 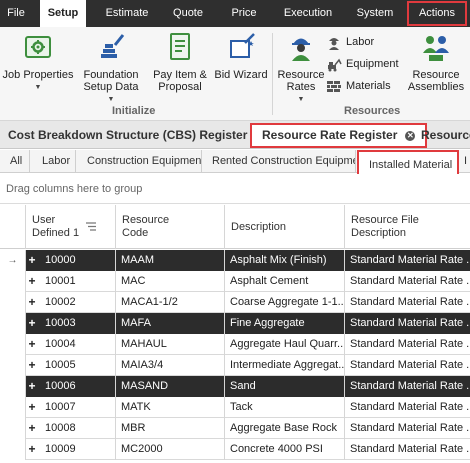 I want to click on cell-description: Asphalt Mix (Finish), so click(x=278, y=260).